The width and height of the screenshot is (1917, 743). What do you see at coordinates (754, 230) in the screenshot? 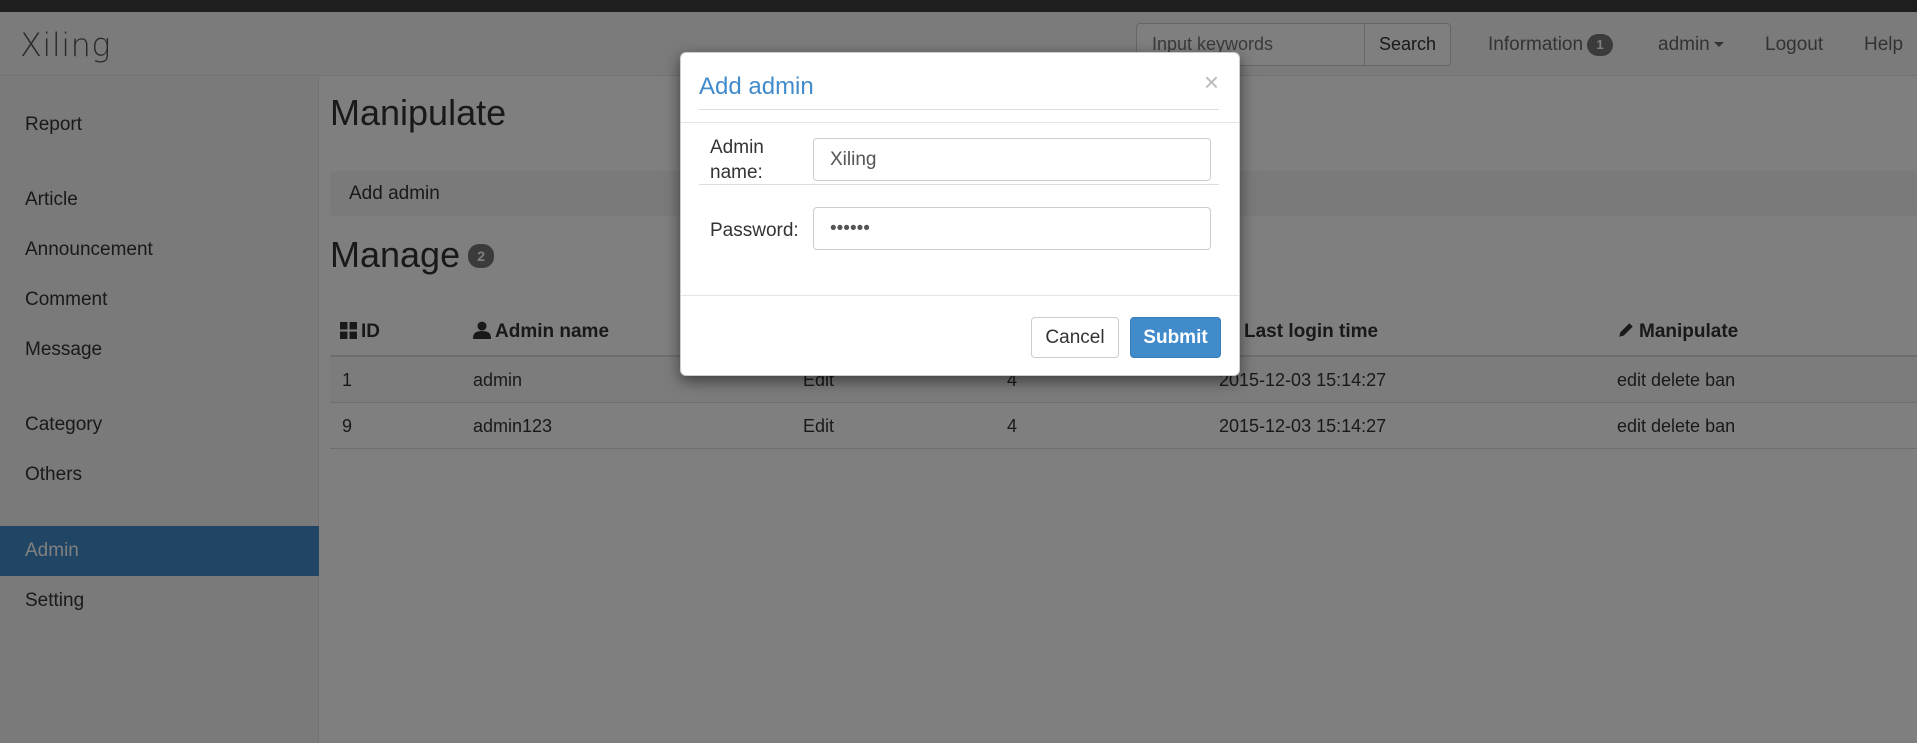
I see `password-label: Password:` at bounding box center [754, 230].